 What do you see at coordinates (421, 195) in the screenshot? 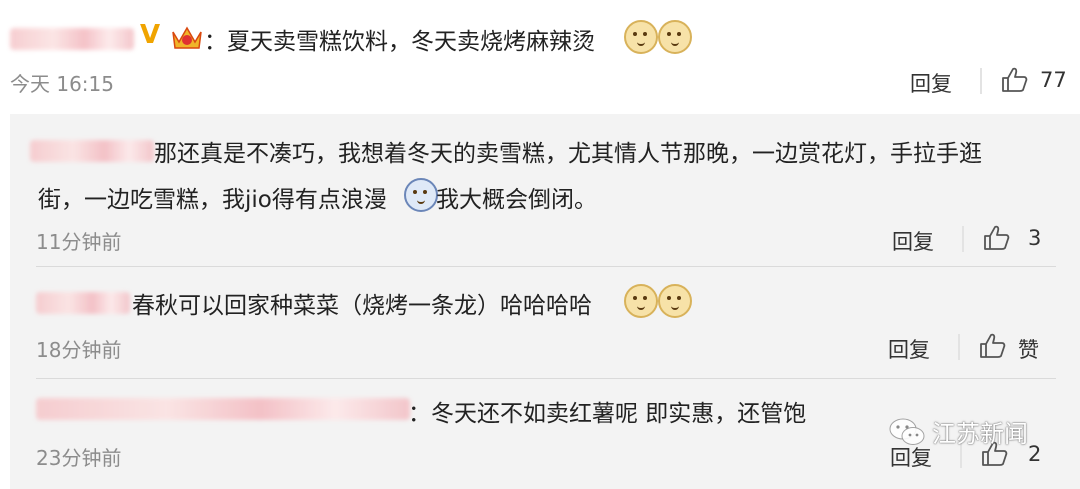
I see `shocked-emoji-icon` at bounding box center [421, 195].